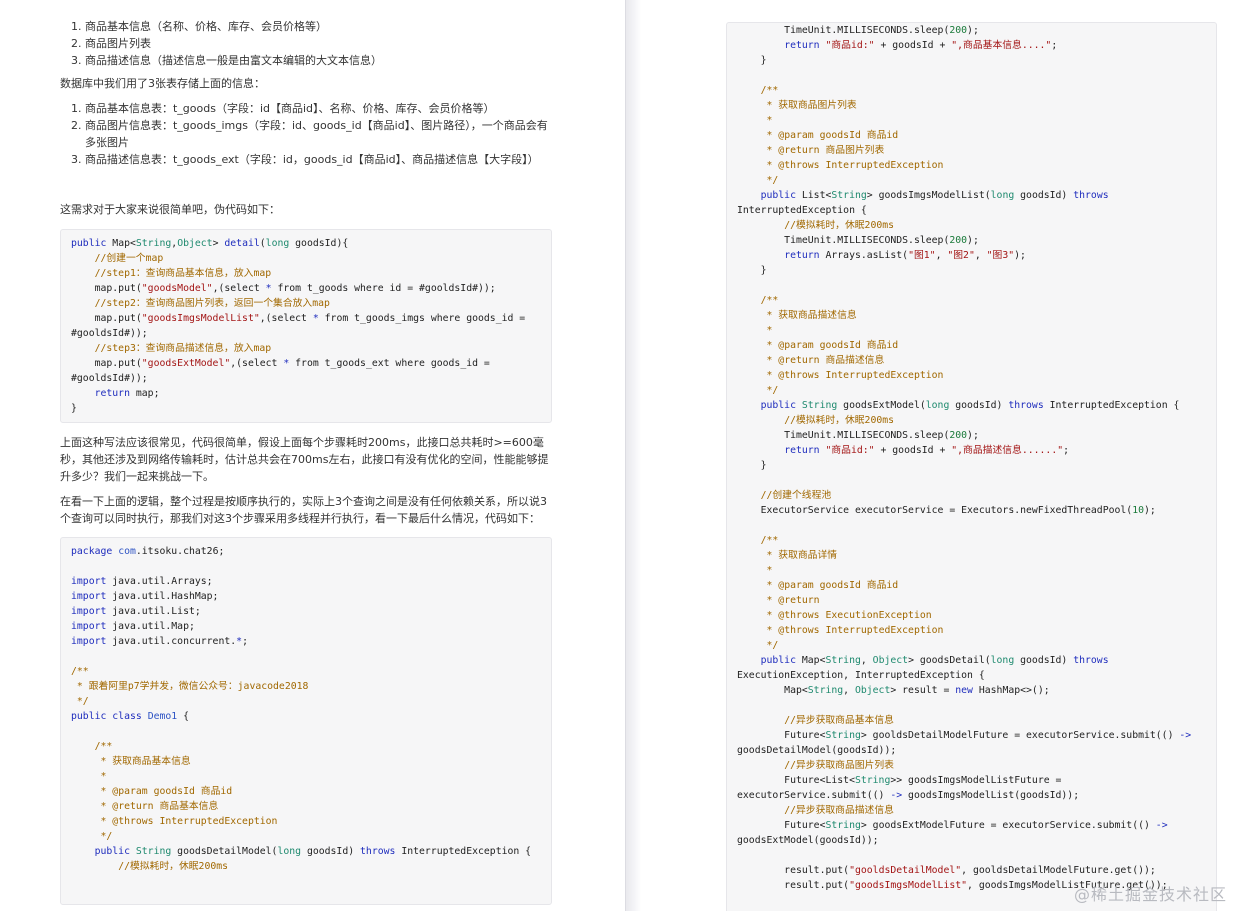  I want to click on code-token: //异步获取商品图片列表, so click(839, 765).